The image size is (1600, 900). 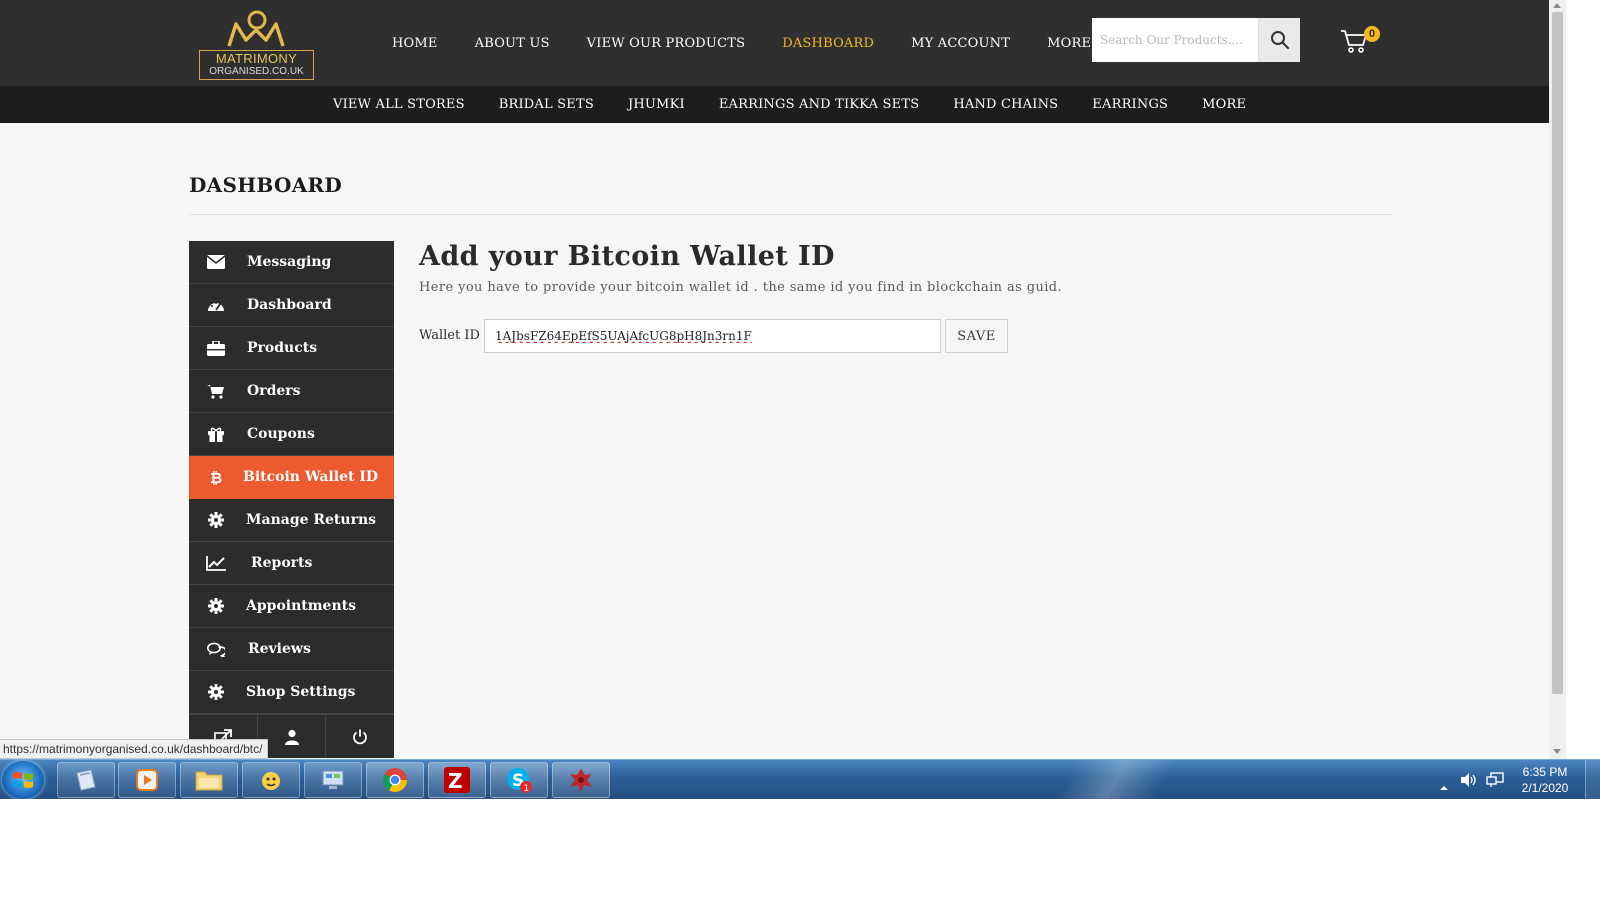 I want to click on taskbar-clock: 6:35 PM 2/1/2020, so click(x=1545, y=780).